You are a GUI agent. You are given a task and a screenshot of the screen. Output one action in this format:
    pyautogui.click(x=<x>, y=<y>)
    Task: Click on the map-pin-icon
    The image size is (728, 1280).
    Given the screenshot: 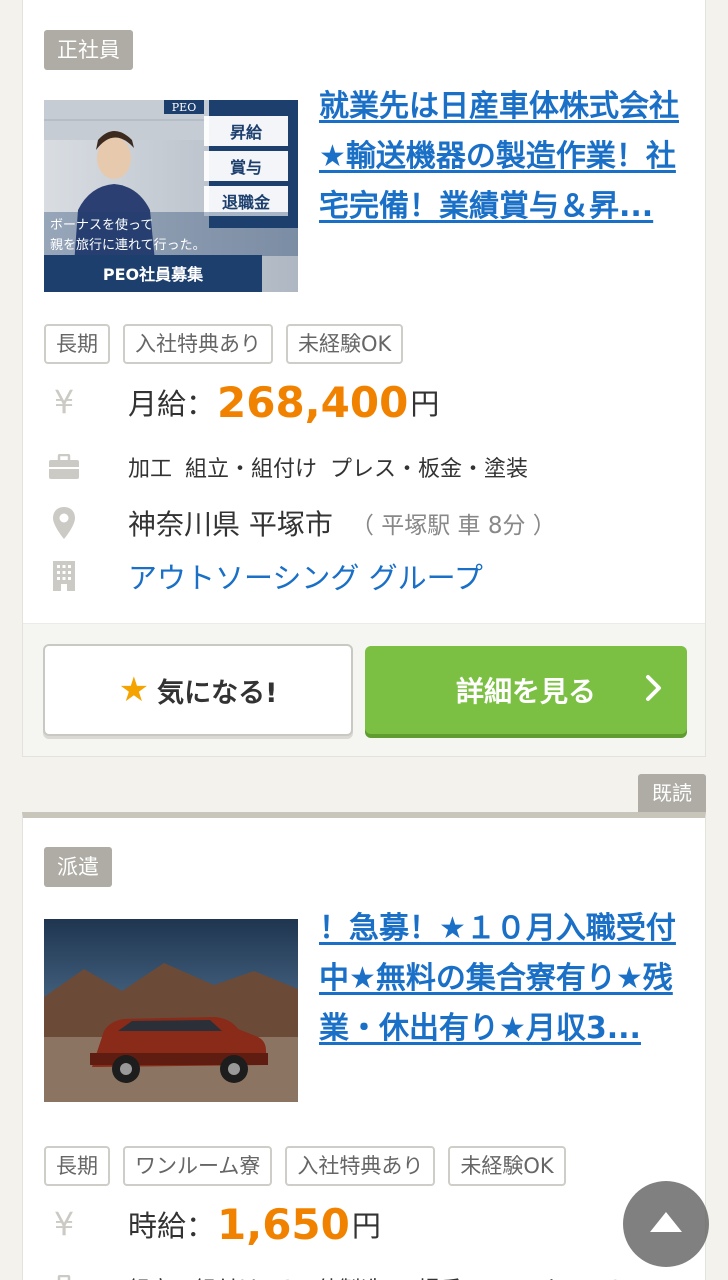 What is the action you would take?
    pyautogui.click(x=64, y=523)
    